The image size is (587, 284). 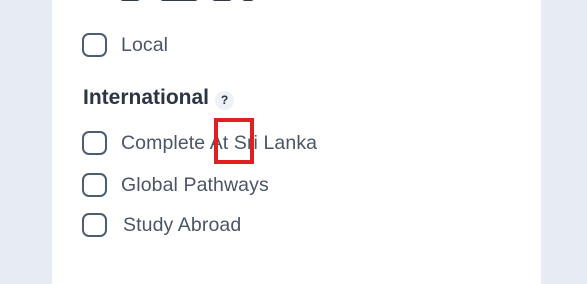 I want to click on filter-option-complete-at-sri-lanka: Complete At Sri Lanka, so click(x=199, y=143).